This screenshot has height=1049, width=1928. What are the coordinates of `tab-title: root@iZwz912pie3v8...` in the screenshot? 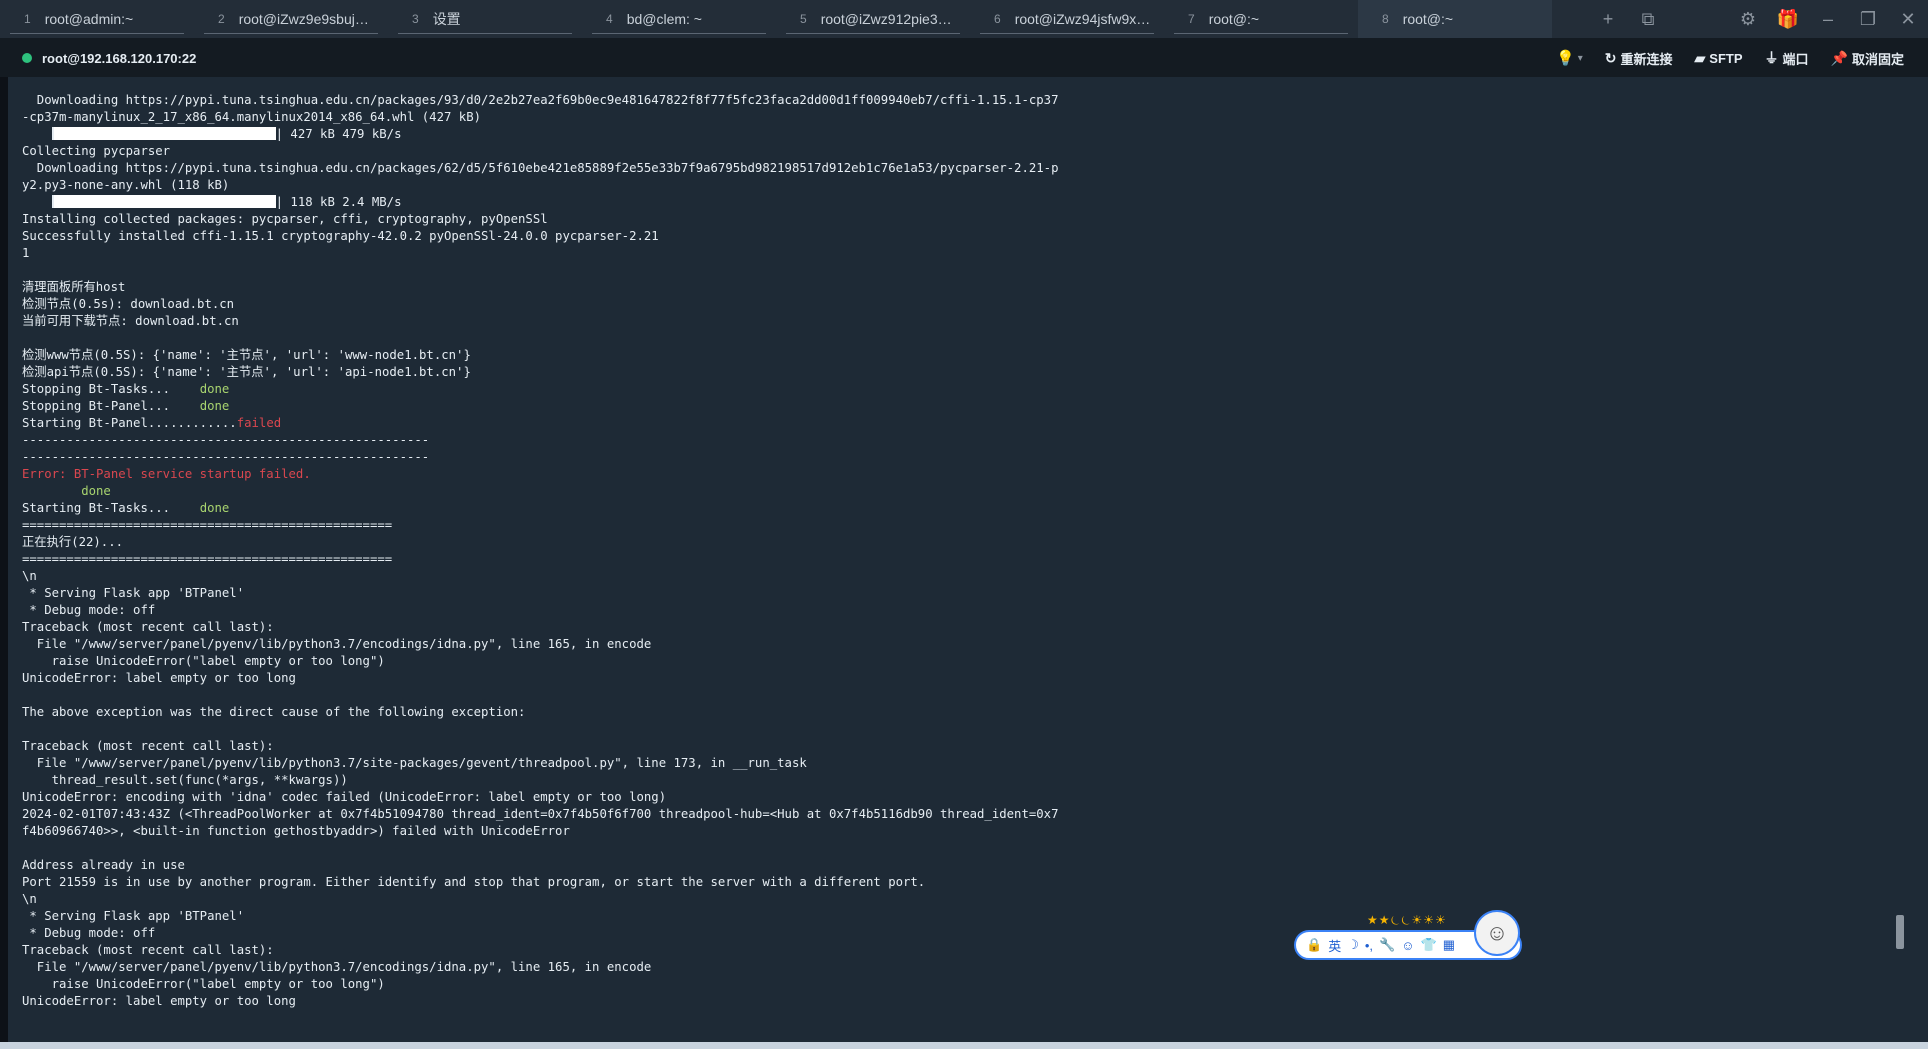 It's located at (889, 19).